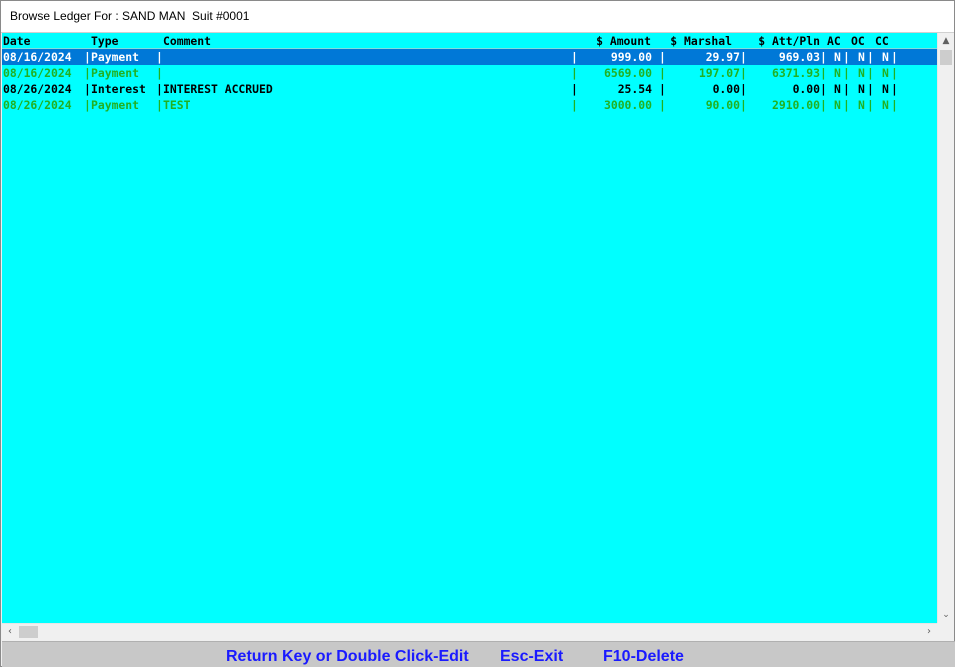 The height and width of the screenshot is (667, 955). Describe the element at coordinates (929, 632) in the screenshot. I see `scroll-right-icon: ›` at that location.